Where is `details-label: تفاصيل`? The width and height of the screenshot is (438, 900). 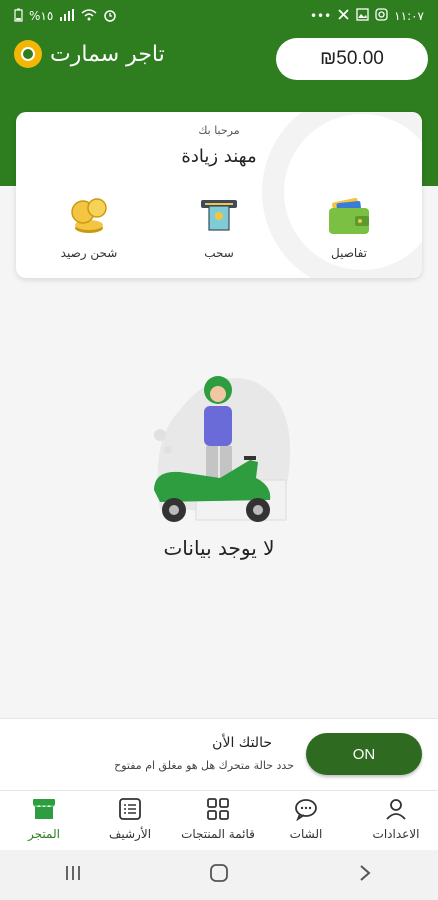
details-label: تفاصيل is located at coordinates (349, 253).